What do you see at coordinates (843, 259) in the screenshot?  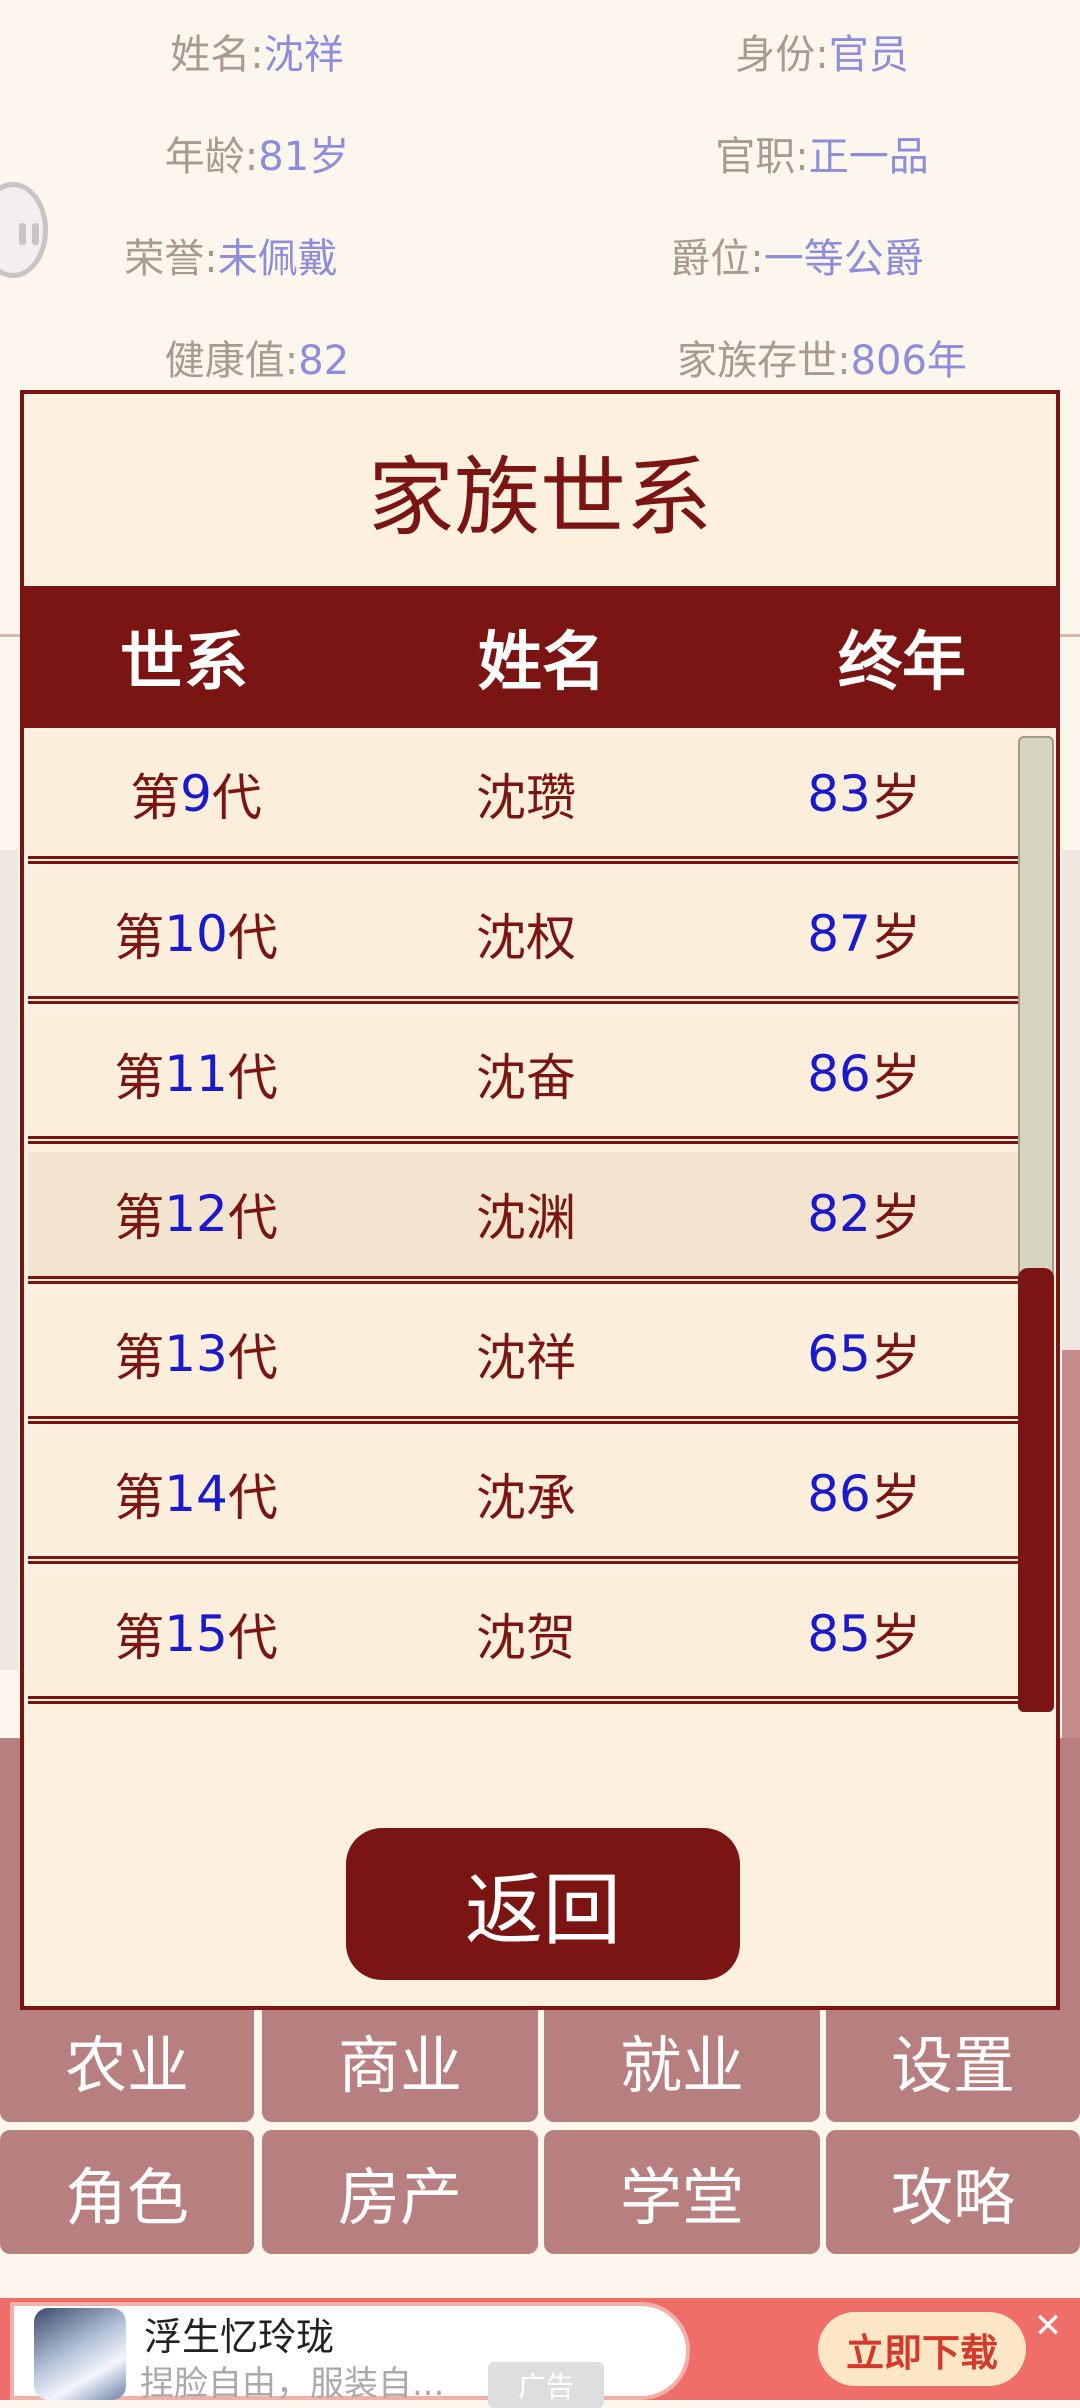 I see `info-title-value: 一等公爵` at bounding box center [843, 259].